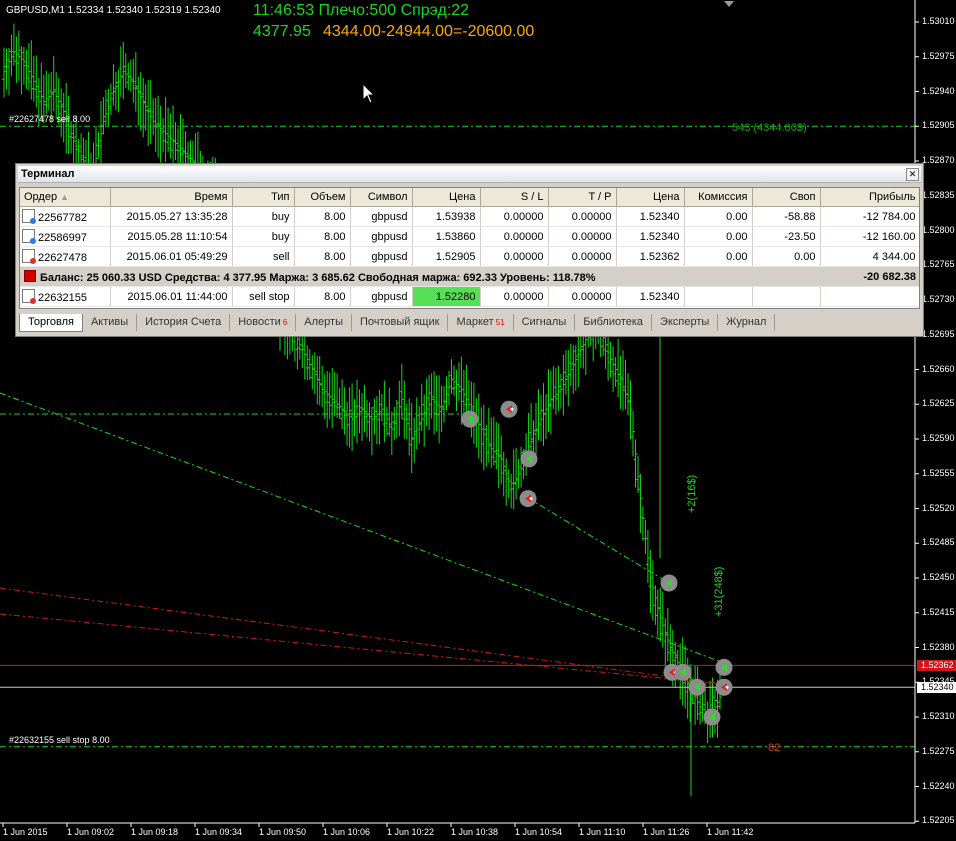  What do you see at coordinates (514, 197) in the screenshot?
I see `column-header-sl: S / L` at bounding box center [514, 197].